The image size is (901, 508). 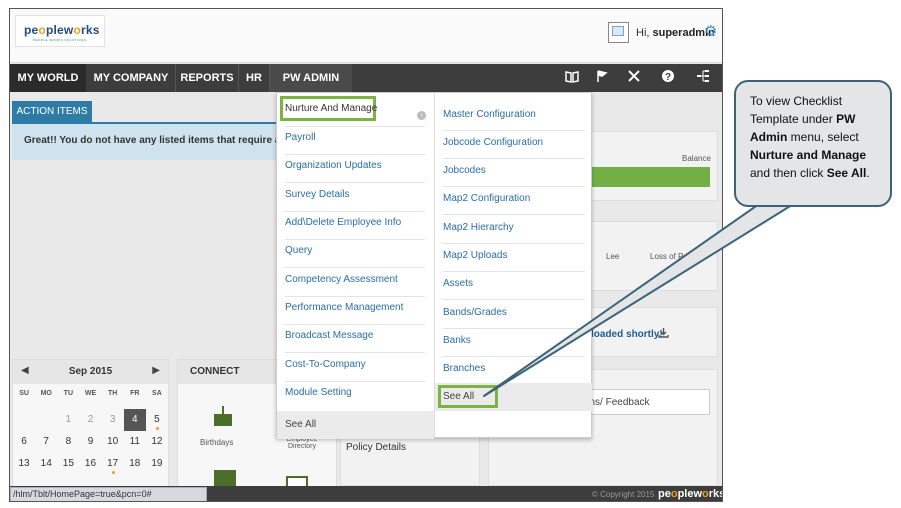 What do you see at coordinates (646, 295) in the screenshot?
I see `callout-pointer` at bounding box center [646, 295].